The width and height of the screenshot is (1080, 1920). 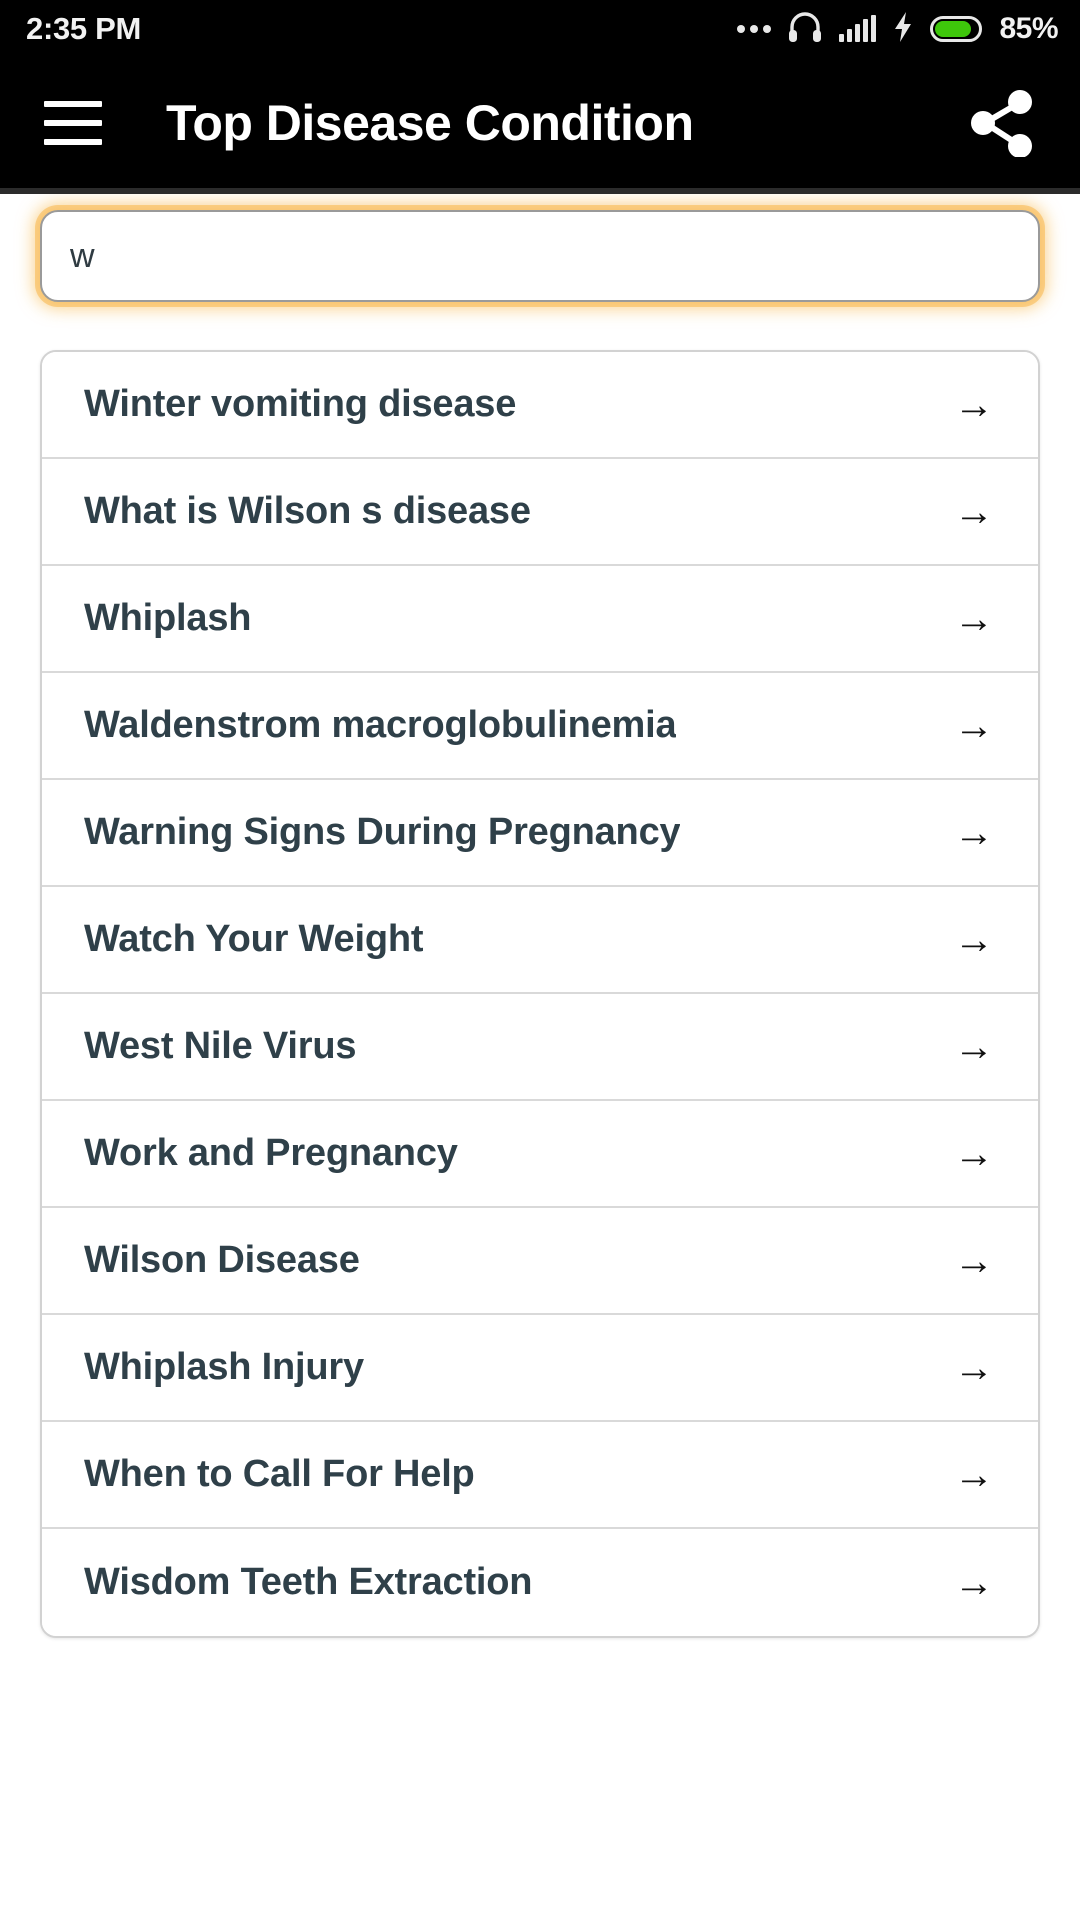 I want to click on charging-bolt-icon, so click(x=903, y=29).